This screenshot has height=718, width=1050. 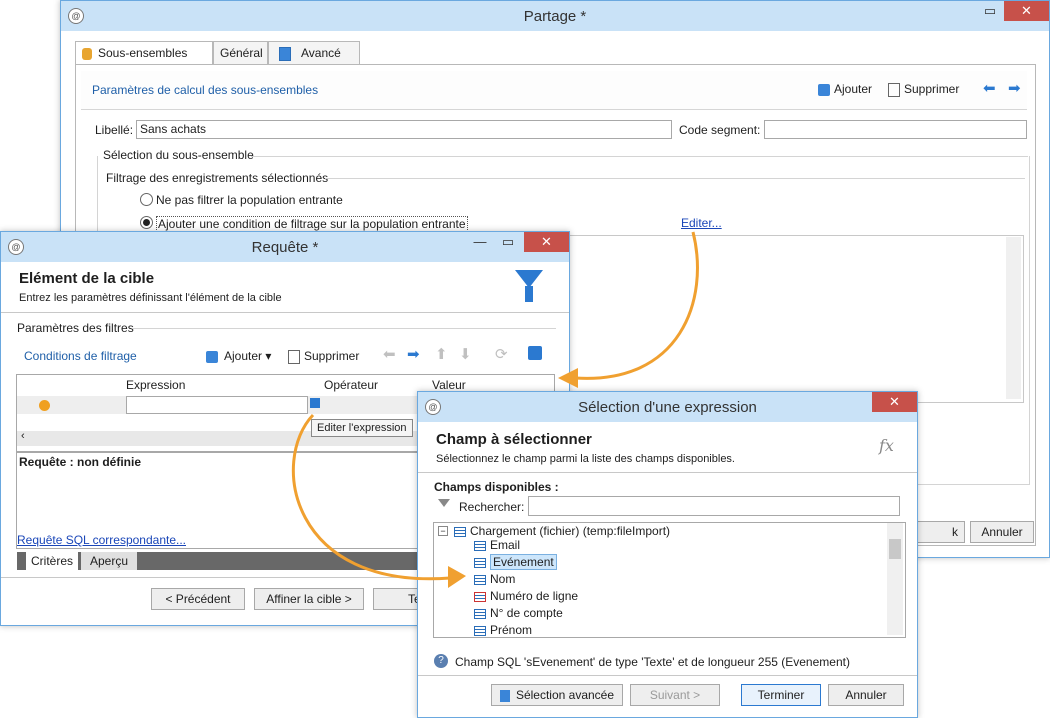 What do you see at coordinates (397, 599) in the screenshot?
I see `test-button: Te` at bounding box center [397, 599].